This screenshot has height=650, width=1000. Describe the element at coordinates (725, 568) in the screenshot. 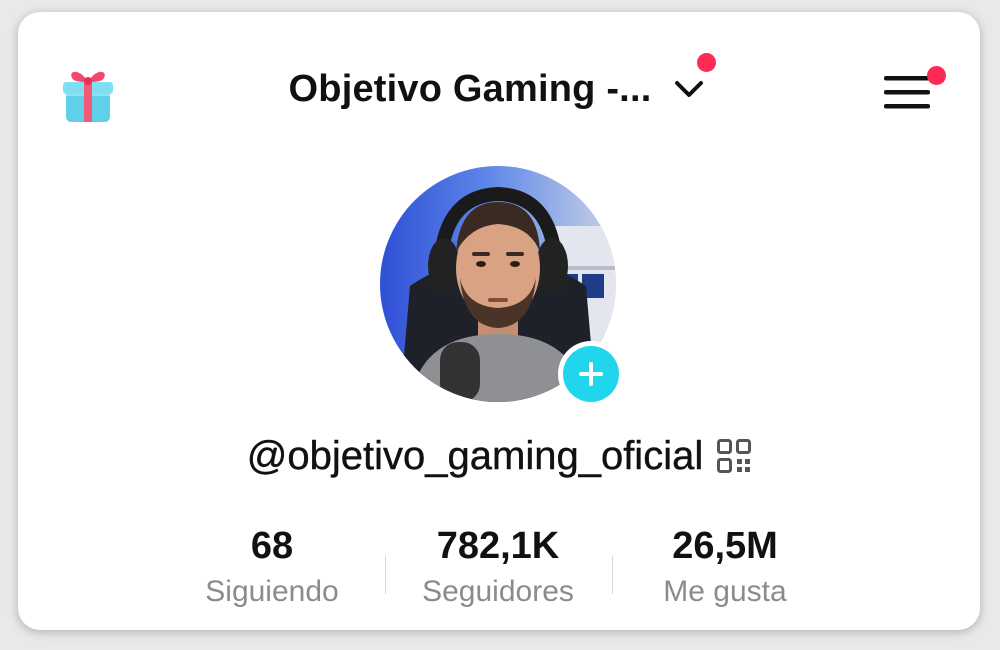

I see `stat-likes: 26,5M Me gusta` at that location.